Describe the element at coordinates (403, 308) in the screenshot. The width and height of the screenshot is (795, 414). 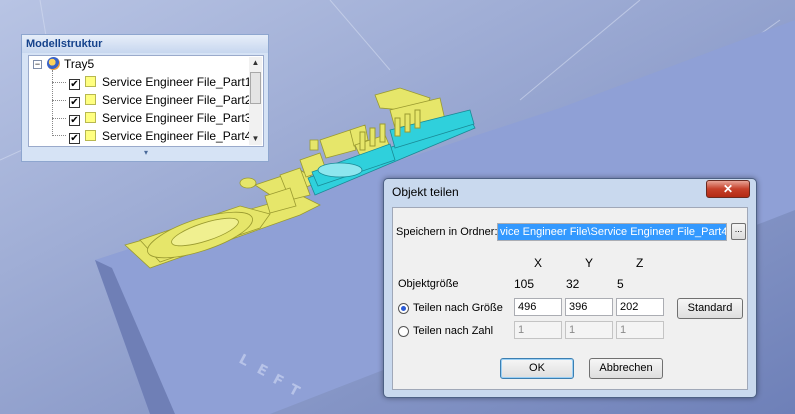
I see `split-by-size-radio` at that location.